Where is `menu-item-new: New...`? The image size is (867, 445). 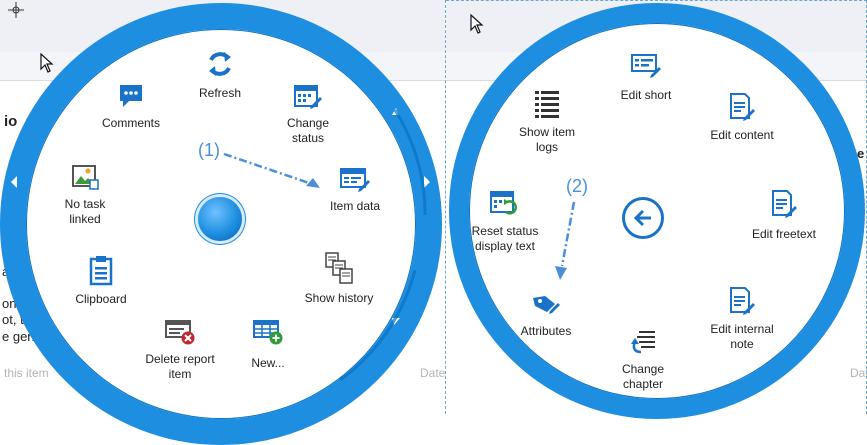 menu-item-new: New... is located at coordinates (268, 344).